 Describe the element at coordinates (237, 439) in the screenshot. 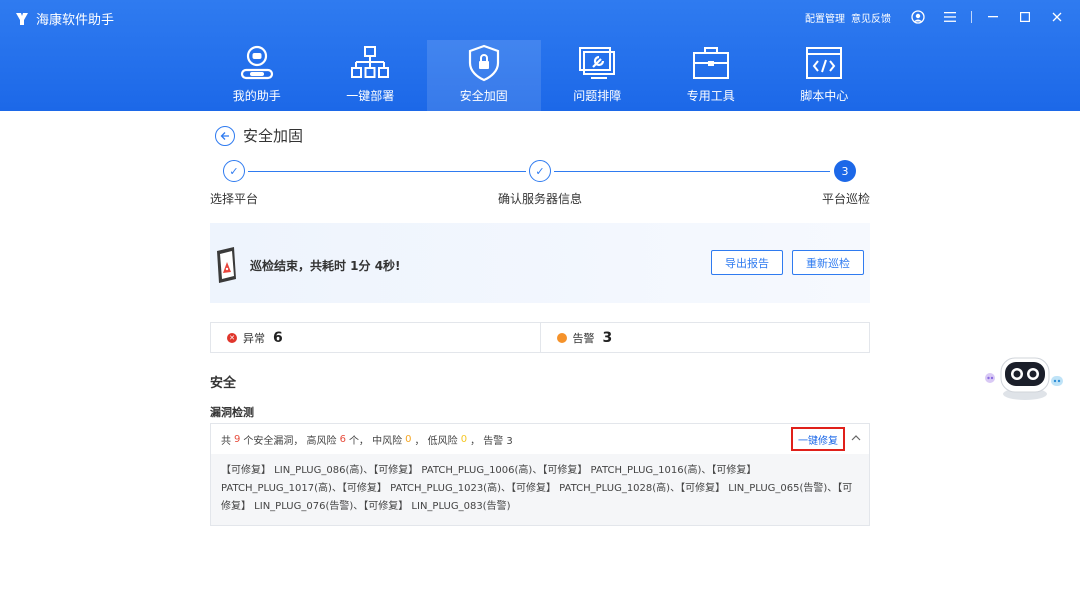

I see `total-count: 9` at that location.